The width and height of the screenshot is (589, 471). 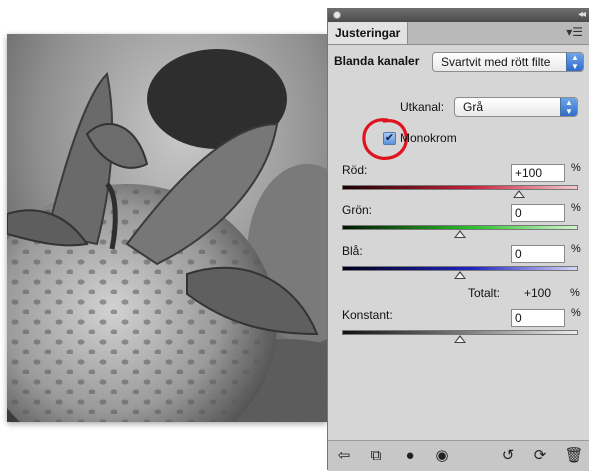 What do you see at coordinates (352, 251) in the screenshot?
I see `channel-label: Blå:` at bounding box center [352, 251].